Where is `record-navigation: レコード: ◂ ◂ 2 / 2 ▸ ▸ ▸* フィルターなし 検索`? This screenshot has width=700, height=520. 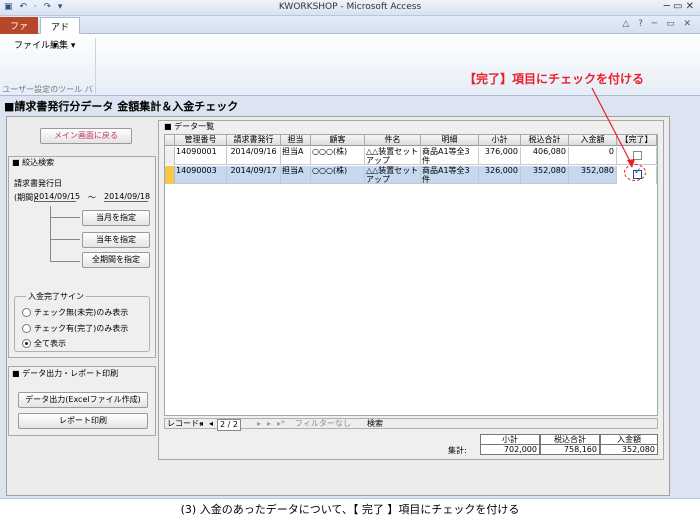 record-navigation: レコード: ◂ ◂ 2 / 2 ▸ ▸ ▸* フィルターなし 検索 is located at coordinates (411, 424).